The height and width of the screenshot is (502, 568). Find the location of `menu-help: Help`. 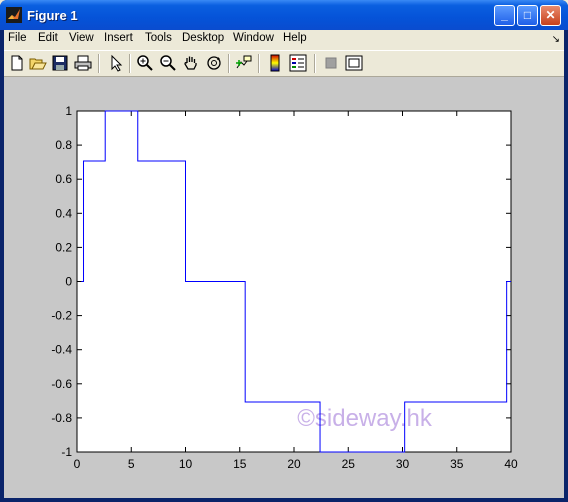

menu-help: Help is located at coordinates (295, 38).